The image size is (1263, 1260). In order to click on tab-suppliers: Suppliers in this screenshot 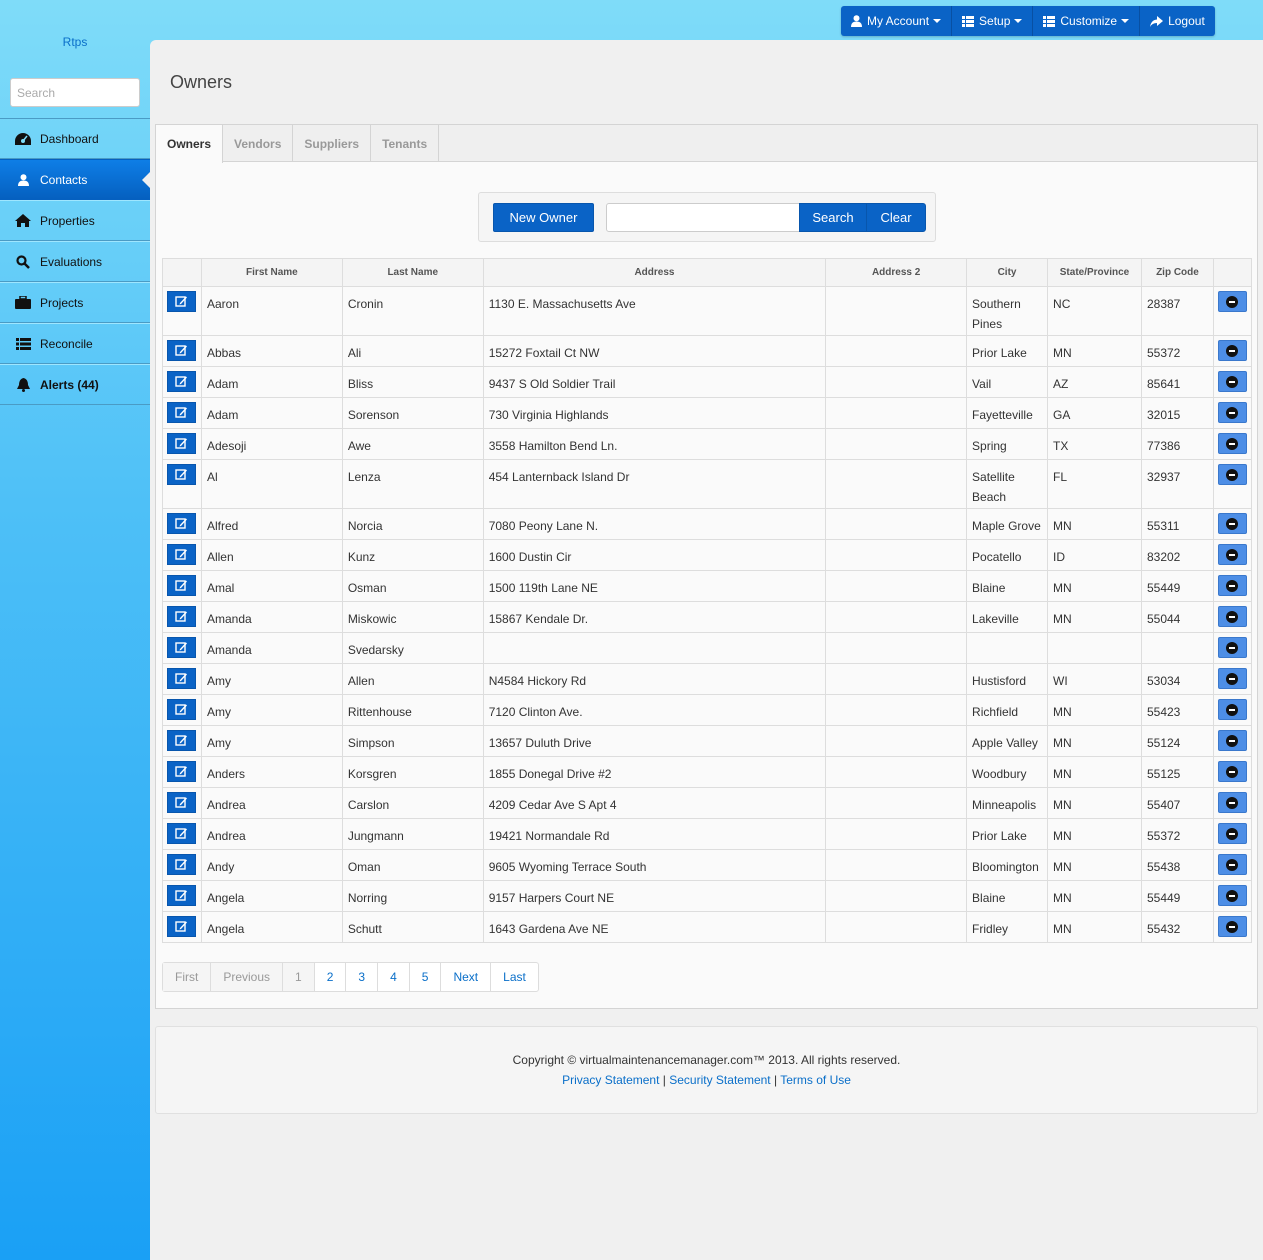, I will do `click(332, 143)`.